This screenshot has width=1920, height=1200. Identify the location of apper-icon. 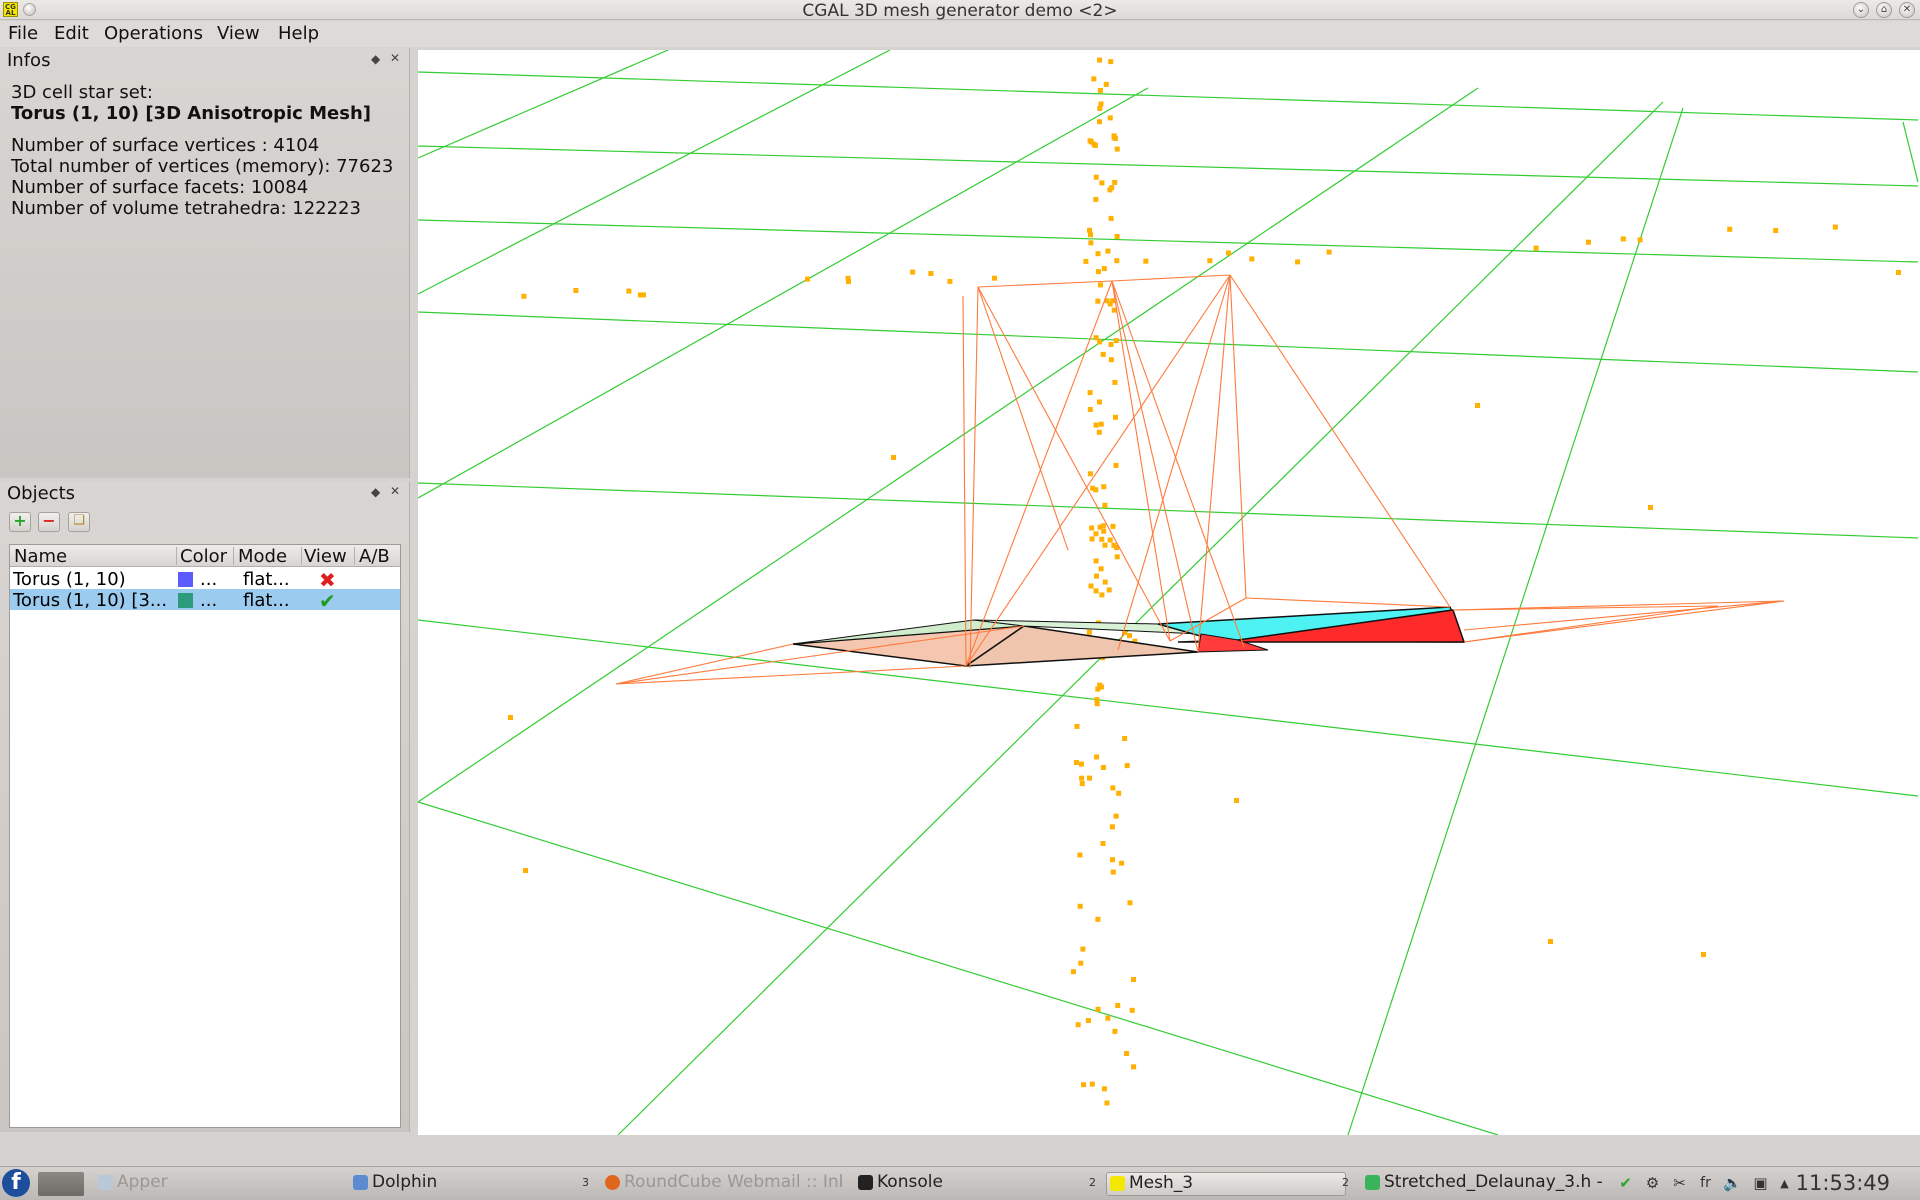
(105, 1182).